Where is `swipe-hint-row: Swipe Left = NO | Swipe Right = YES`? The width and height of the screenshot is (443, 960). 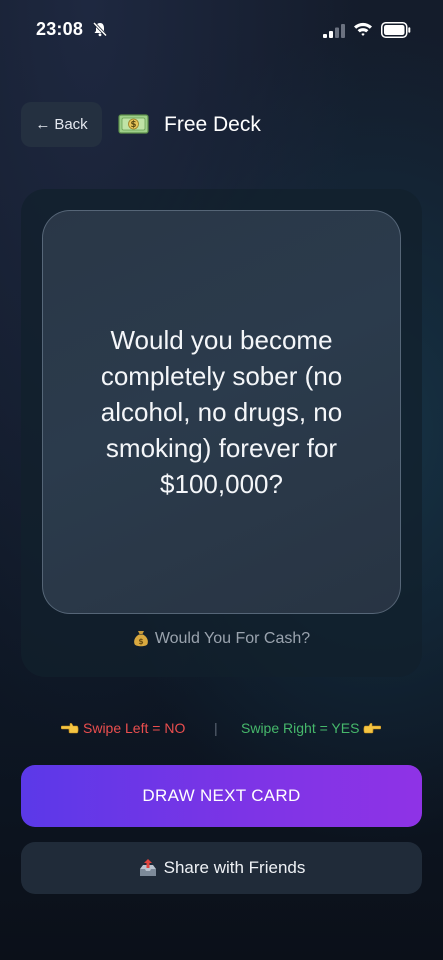 swipe-hint-row: Swipe Left = NO | Swipe Right = YES is located at coordinates (221, 730).